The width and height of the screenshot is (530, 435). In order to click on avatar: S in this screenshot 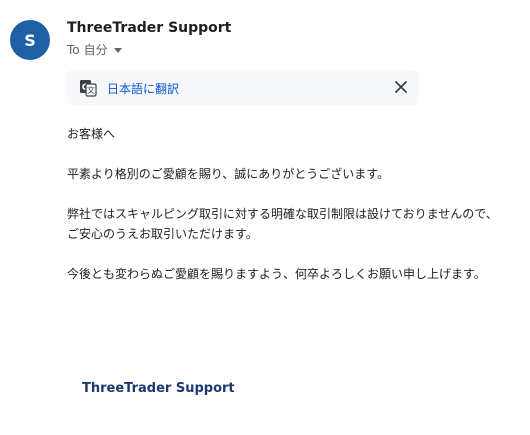, I will do `click(30, 40)`.